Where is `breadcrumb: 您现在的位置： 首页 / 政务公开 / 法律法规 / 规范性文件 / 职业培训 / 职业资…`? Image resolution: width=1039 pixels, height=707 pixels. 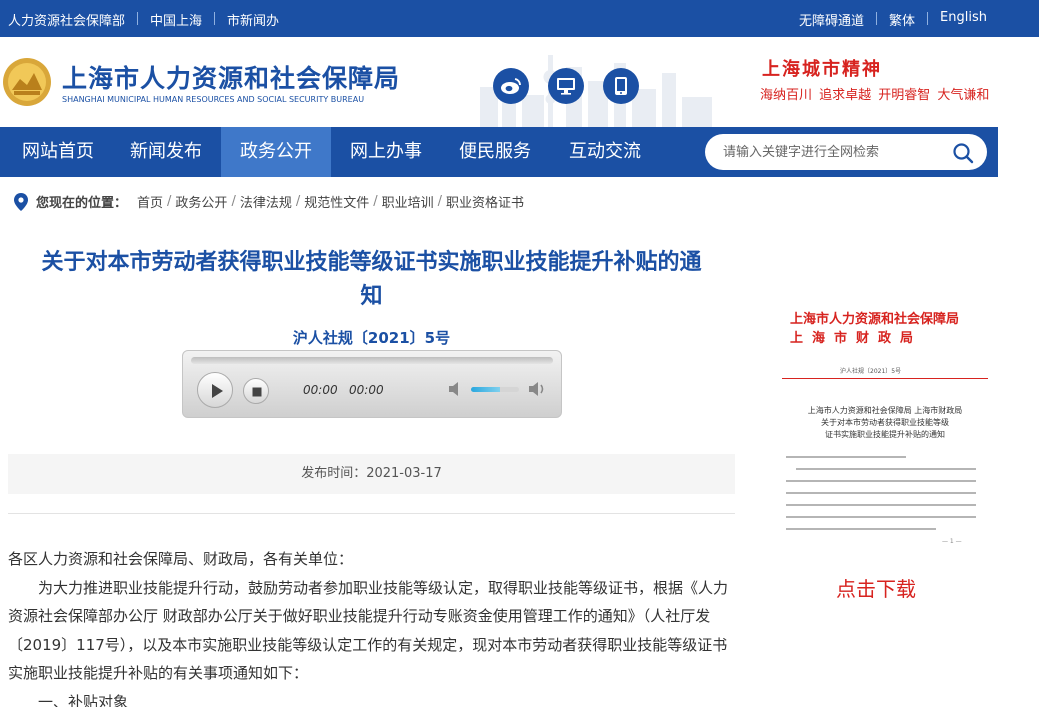
breadcrumb: 您现在的位置： 首页 / 政务公开 / 法律法规 / 规范性文件 / 职业培训 / 职业资… is located at coordinates (271, 201).